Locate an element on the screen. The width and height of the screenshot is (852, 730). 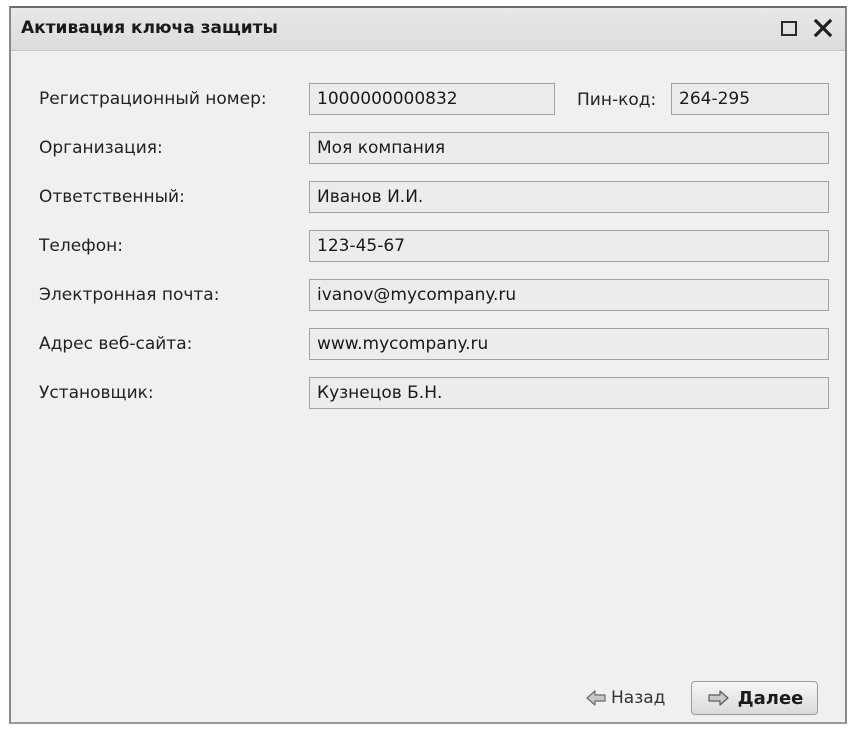
organization-field: Моя компания is located at coordinates (569, 148).